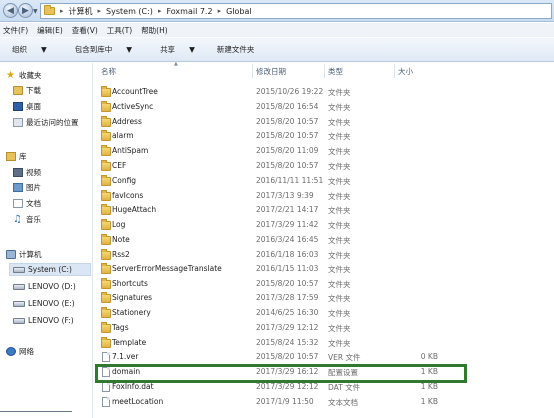 This screenshot has width=554, height=418. Describe the element at coordinates (27, 187) in the screenshot. I see `nav-pictures: 图片` at that location.